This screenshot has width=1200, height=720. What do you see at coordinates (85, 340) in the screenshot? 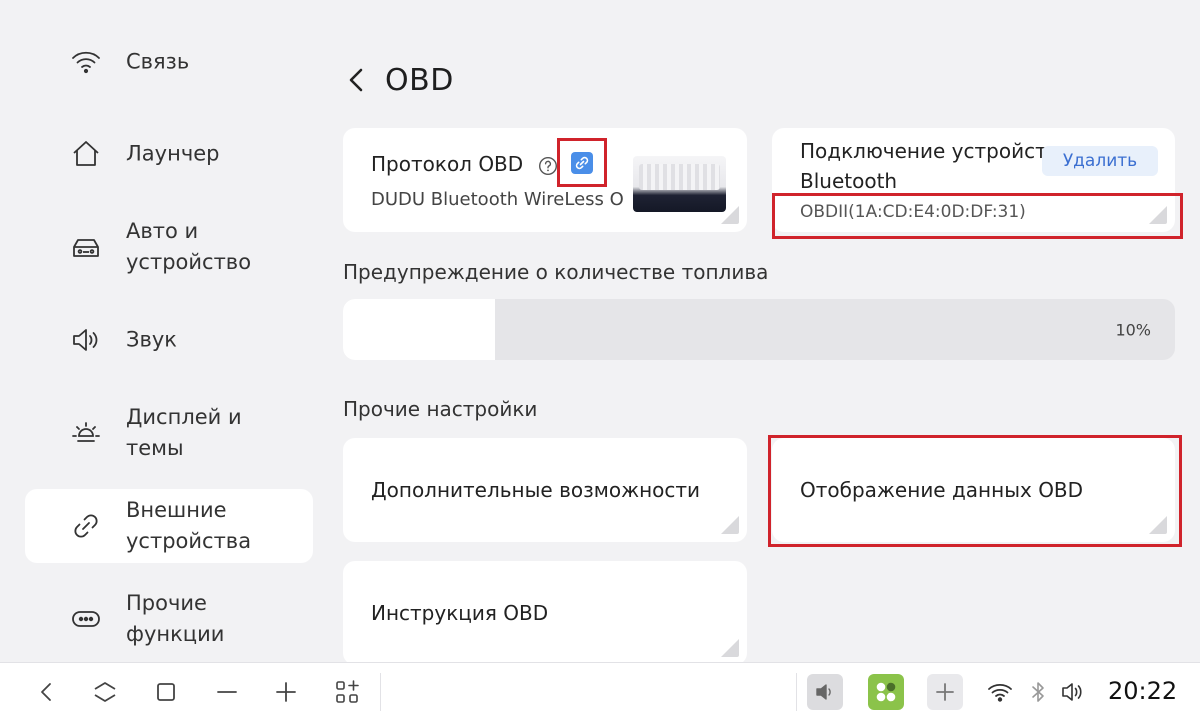
I see `speaker-icon` at bounding box center [85, 340].